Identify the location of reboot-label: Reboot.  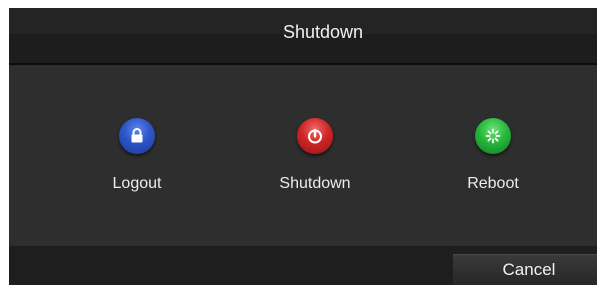
(493, 183).